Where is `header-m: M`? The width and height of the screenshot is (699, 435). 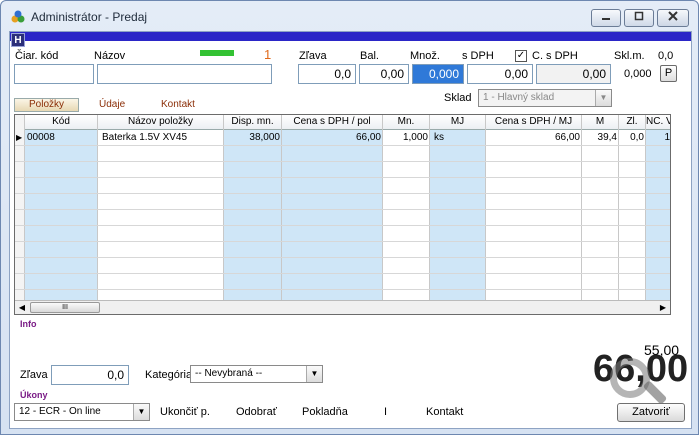 header-m: M is located at coordinates (600, 122).